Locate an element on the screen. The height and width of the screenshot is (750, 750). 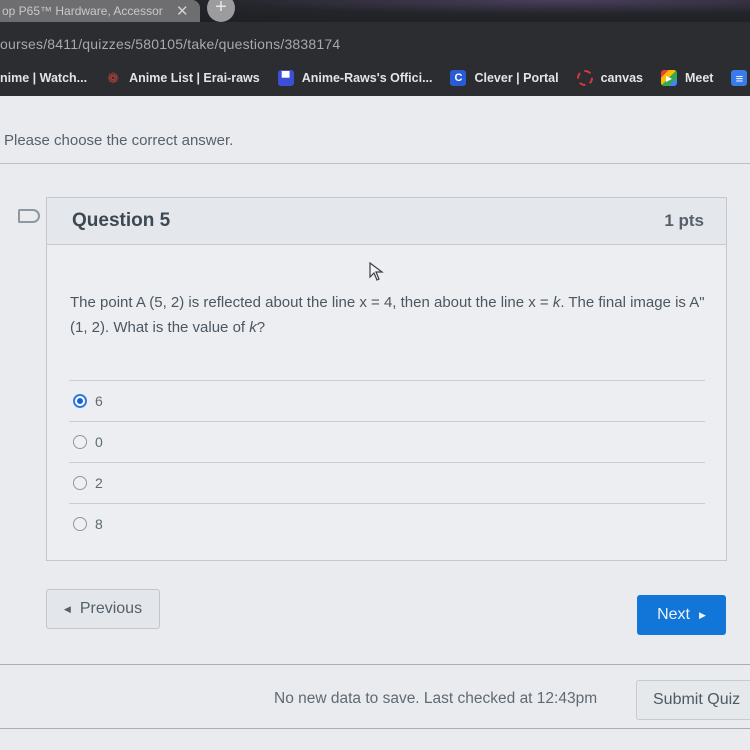
bookmark-erai-raws: ❁ Anime List | Erai-raws is located at coordinates (182, 78).